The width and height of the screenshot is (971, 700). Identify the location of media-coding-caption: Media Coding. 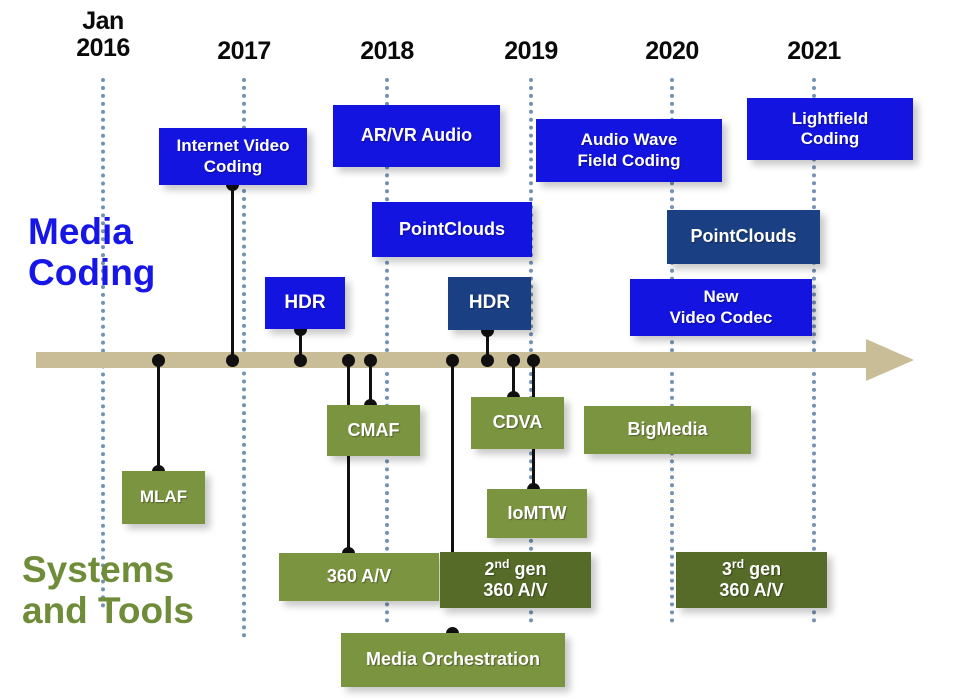
(92, 252).